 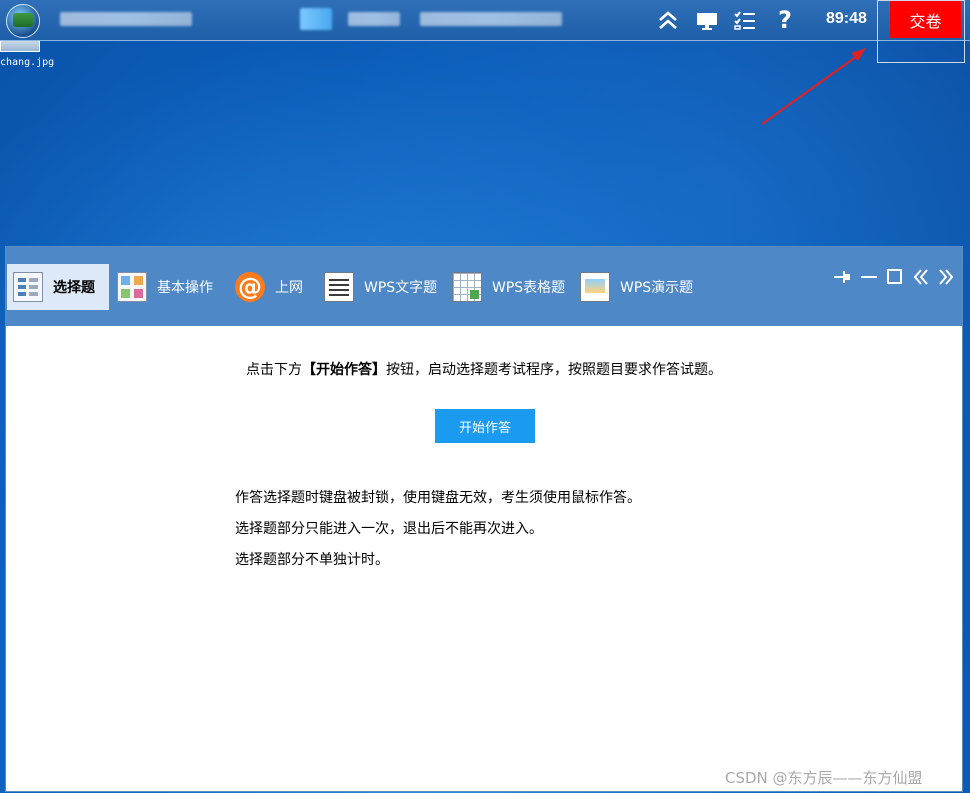 I want to click on tab-label: 基本操作, so click(x=185, y=288).